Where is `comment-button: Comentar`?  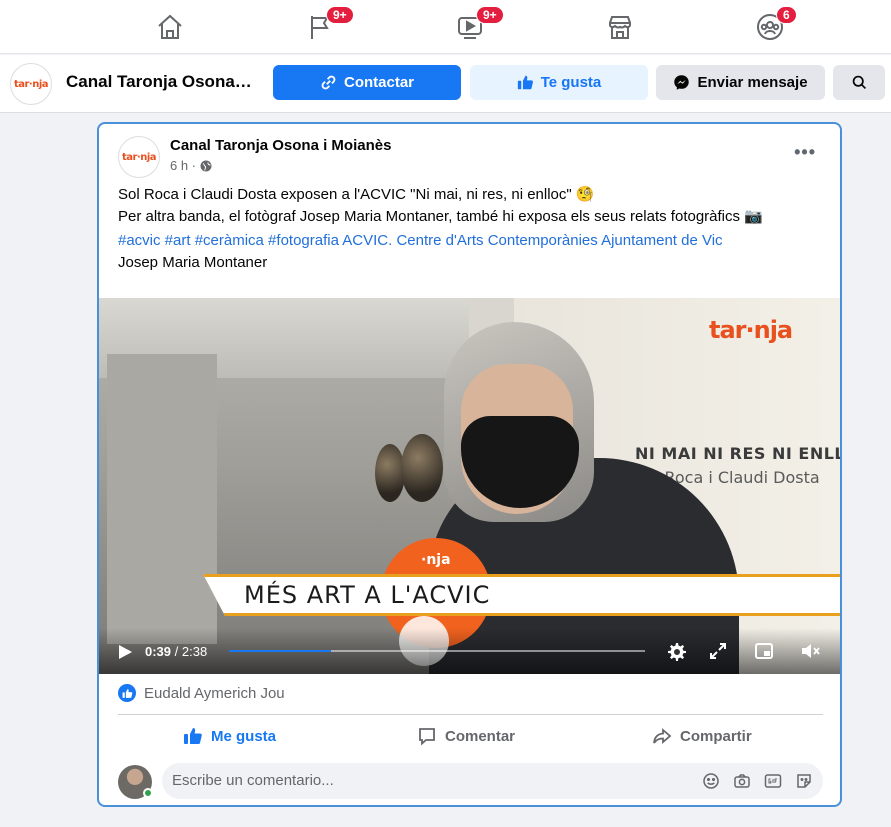
comment-button: Comentar is located at coordinates (466, 736).